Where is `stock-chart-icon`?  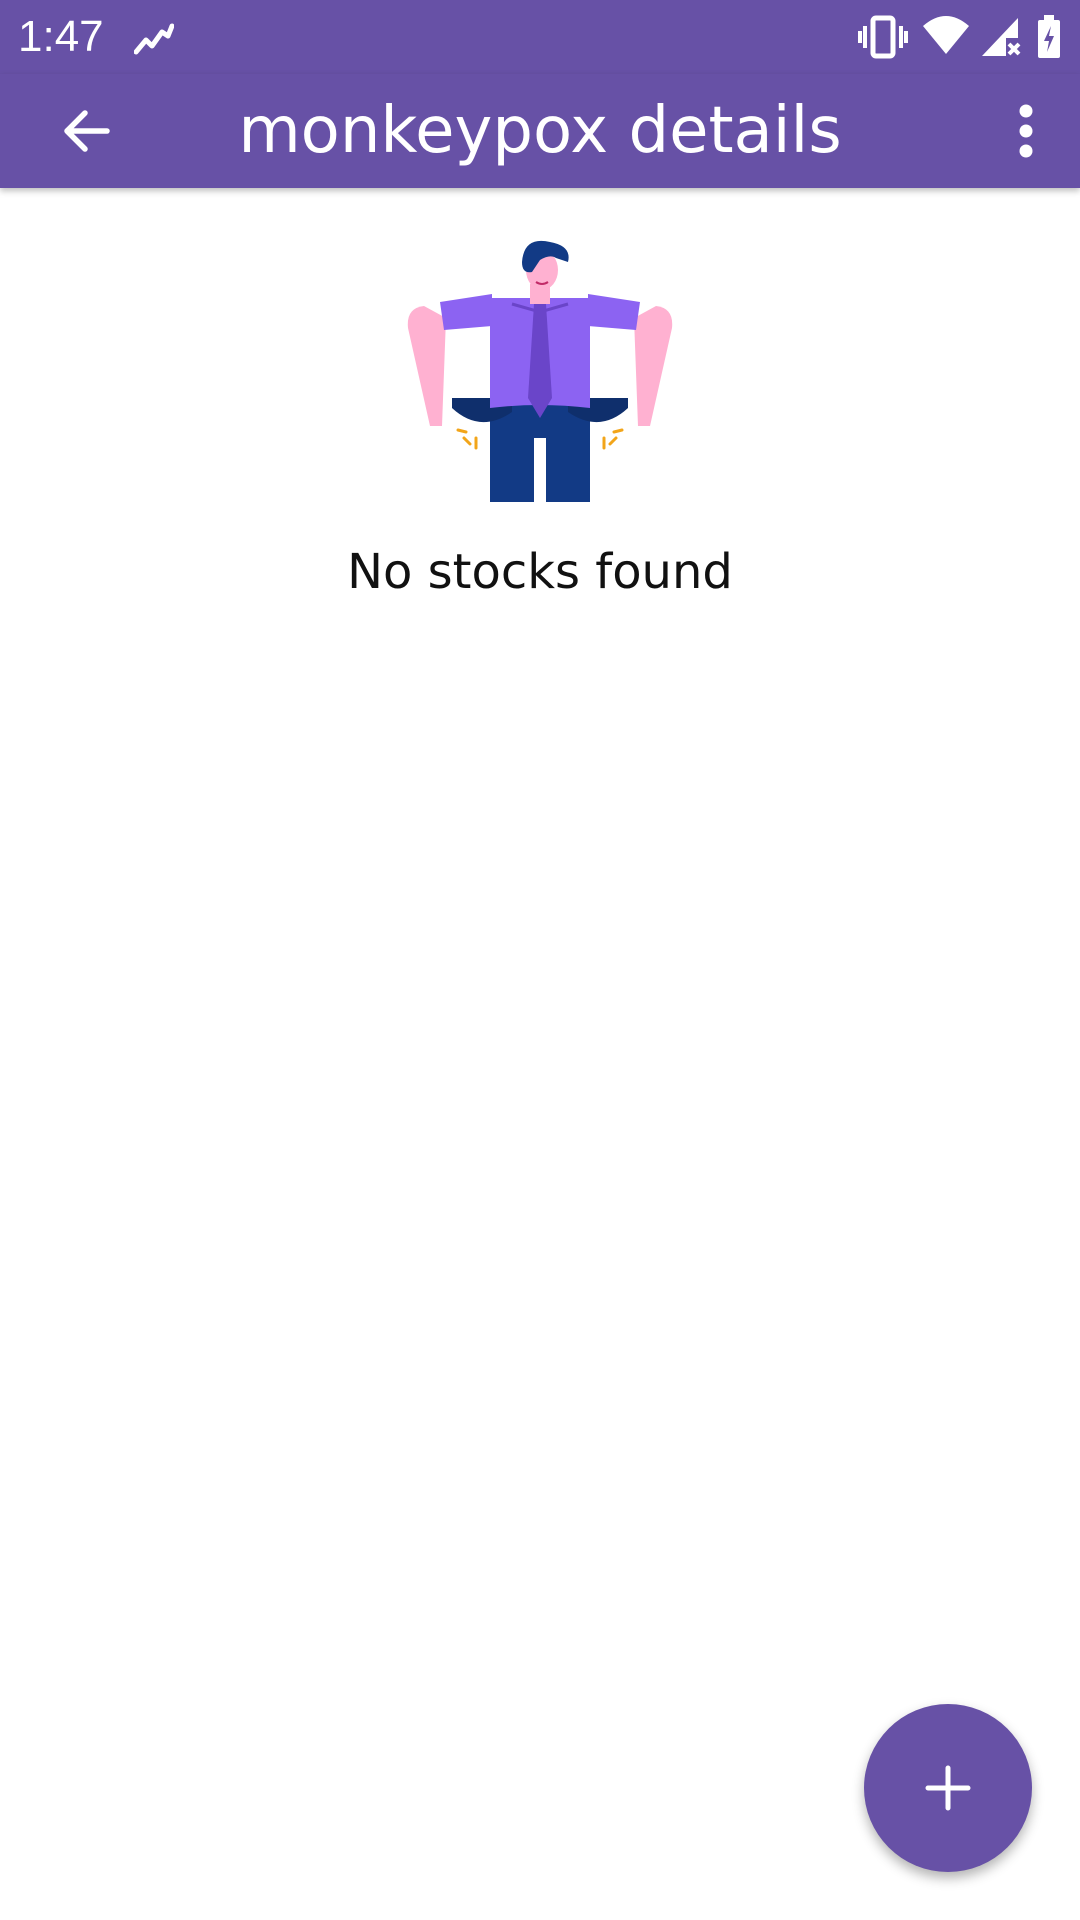 stock-chart-icon is located at coordinates (154, 39).